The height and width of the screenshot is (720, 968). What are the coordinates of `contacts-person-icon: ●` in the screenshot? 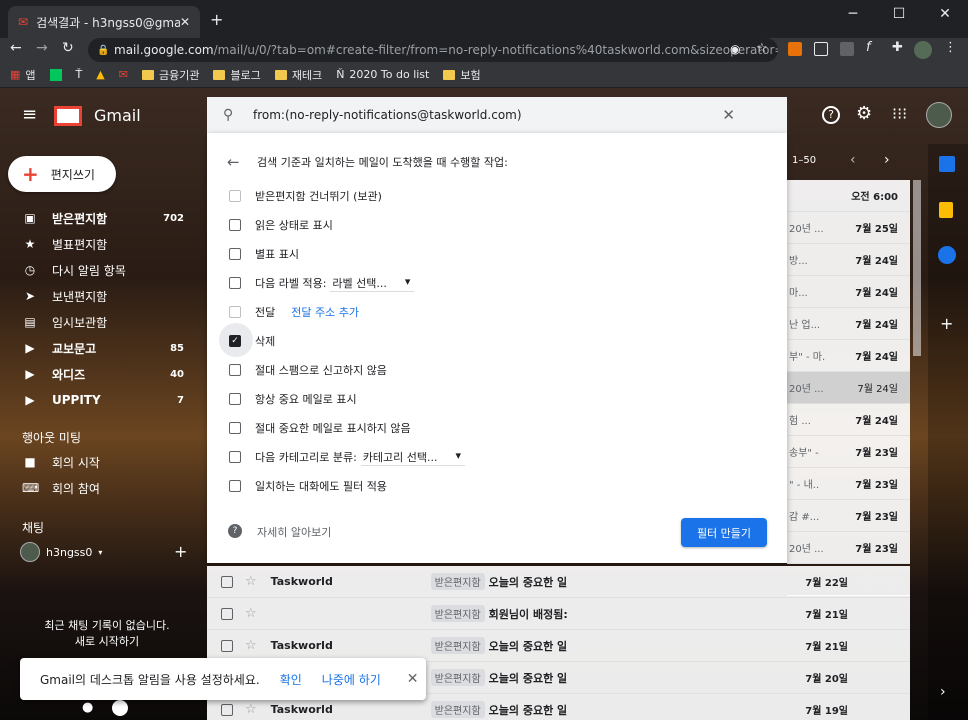 It's located at (87, 707).